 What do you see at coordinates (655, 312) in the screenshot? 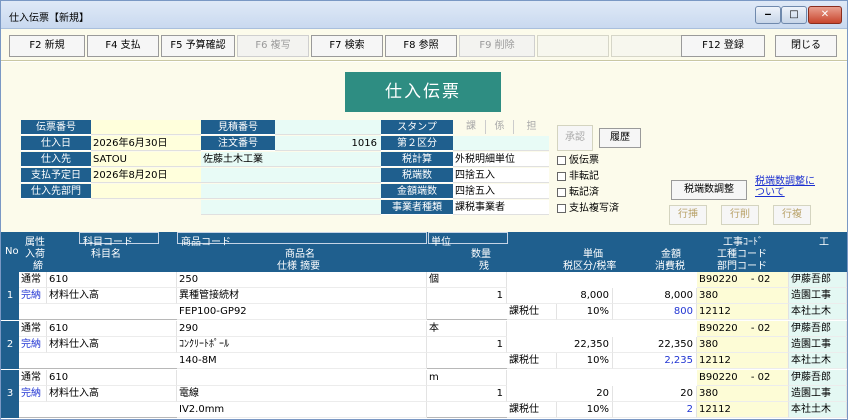
I see `cell-tax: 800` at bounding box center [655, 312].